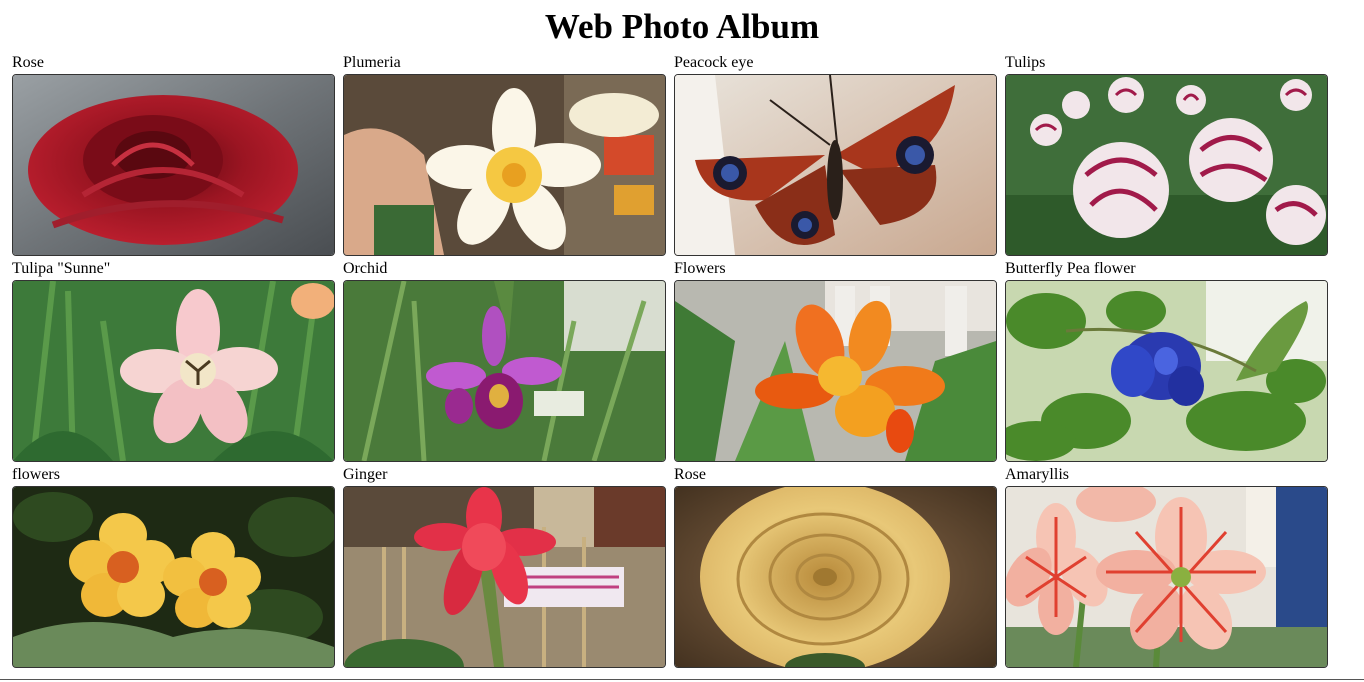  Describe the element at coordinates (682, 26) in the screenshot. I see `page-title: Web Photo Album` at that location.